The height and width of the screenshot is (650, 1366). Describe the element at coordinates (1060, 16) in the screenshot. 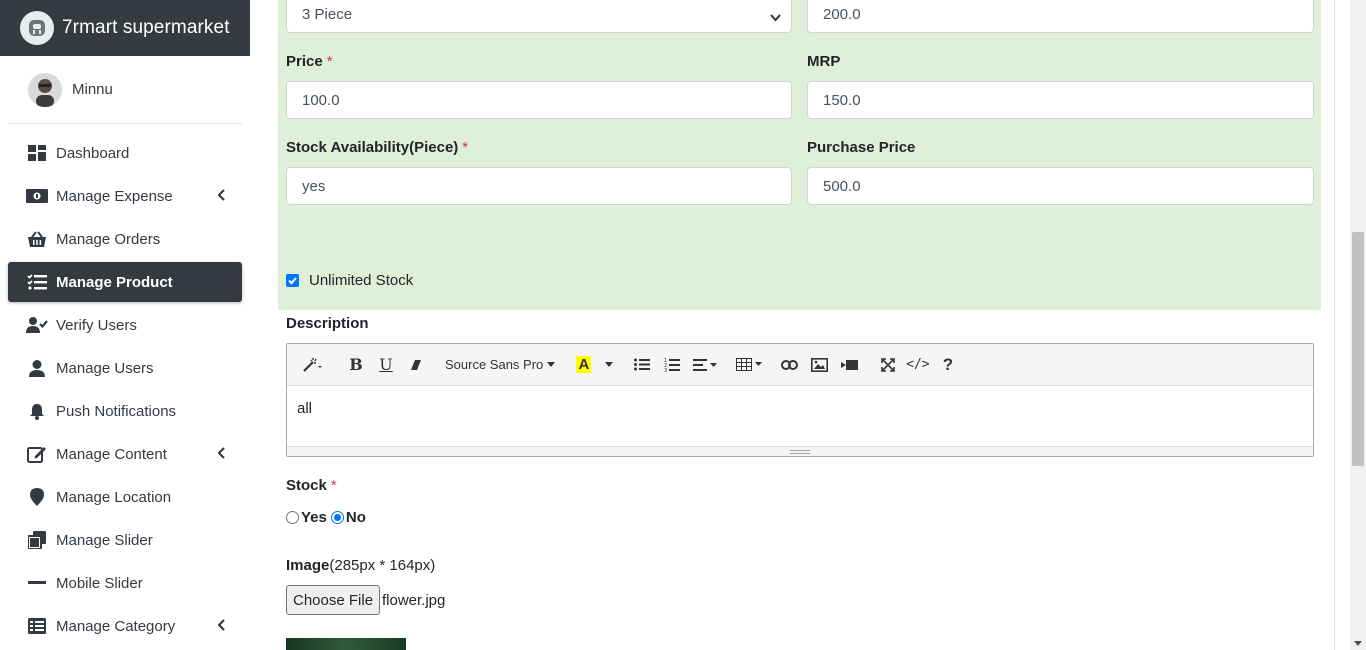

I see `weight-field: 200.0` at that location.